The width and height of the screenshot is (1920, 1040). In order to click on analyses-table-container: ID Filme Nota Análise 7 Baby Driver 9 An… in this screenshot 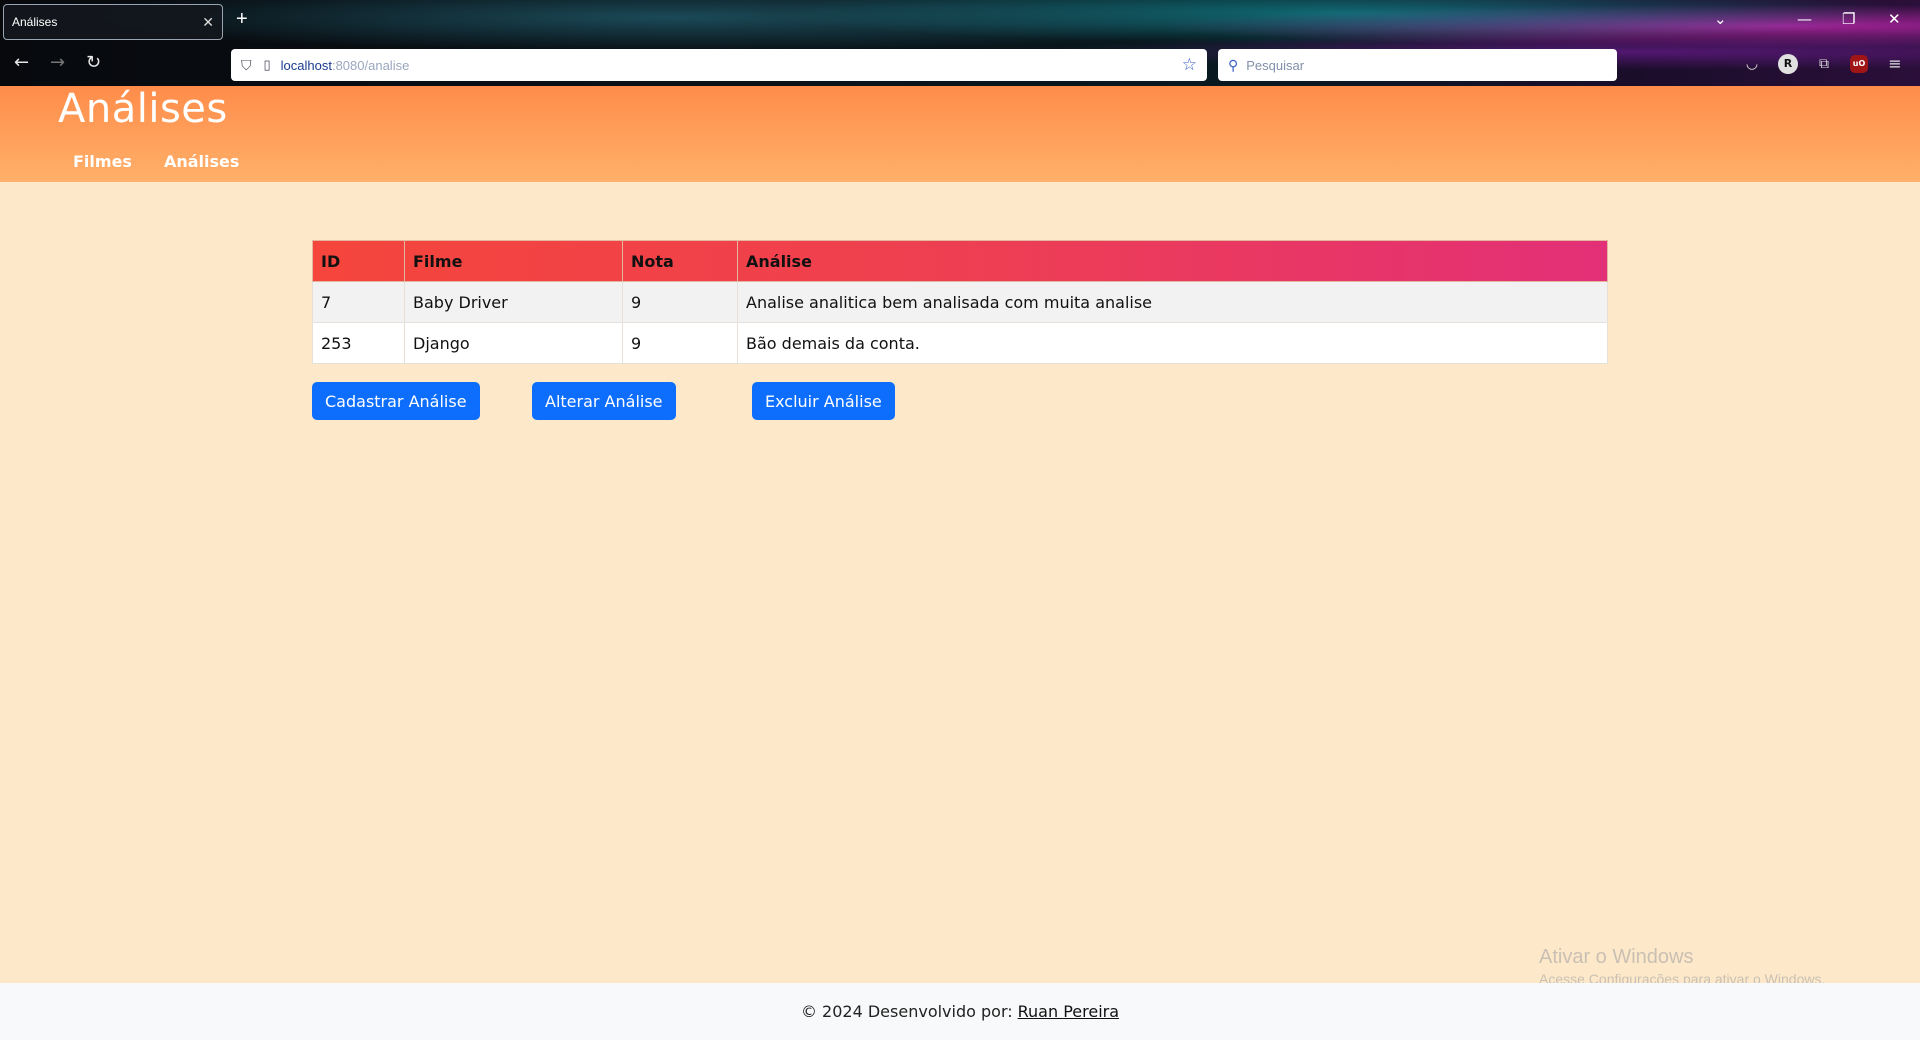, I will do `click(960, 302)`.